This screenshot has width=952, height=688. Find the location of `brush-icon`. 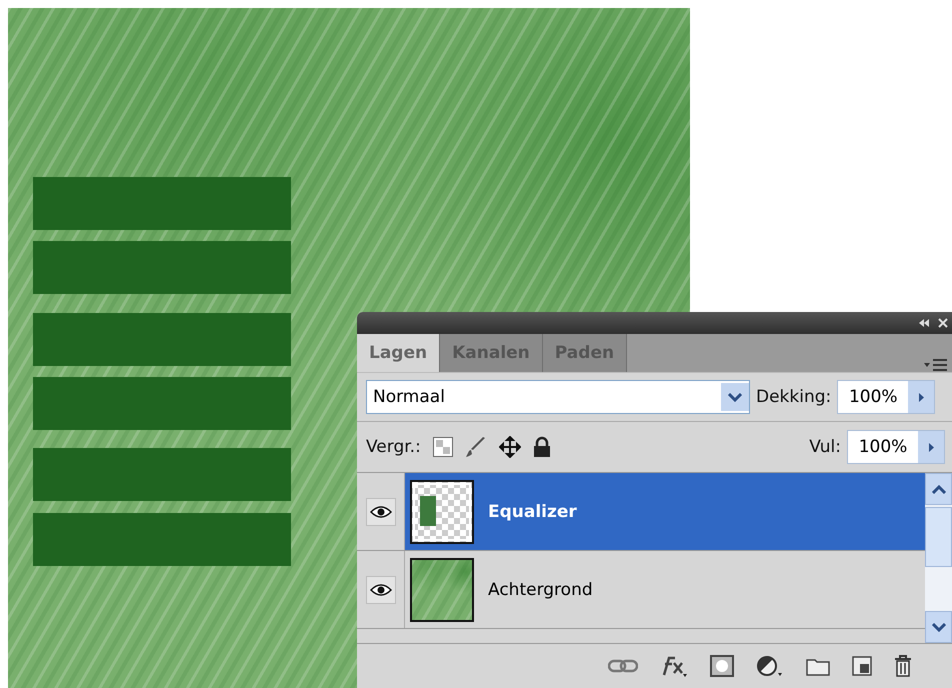

brush-icon is located at coordinates (475, 447).